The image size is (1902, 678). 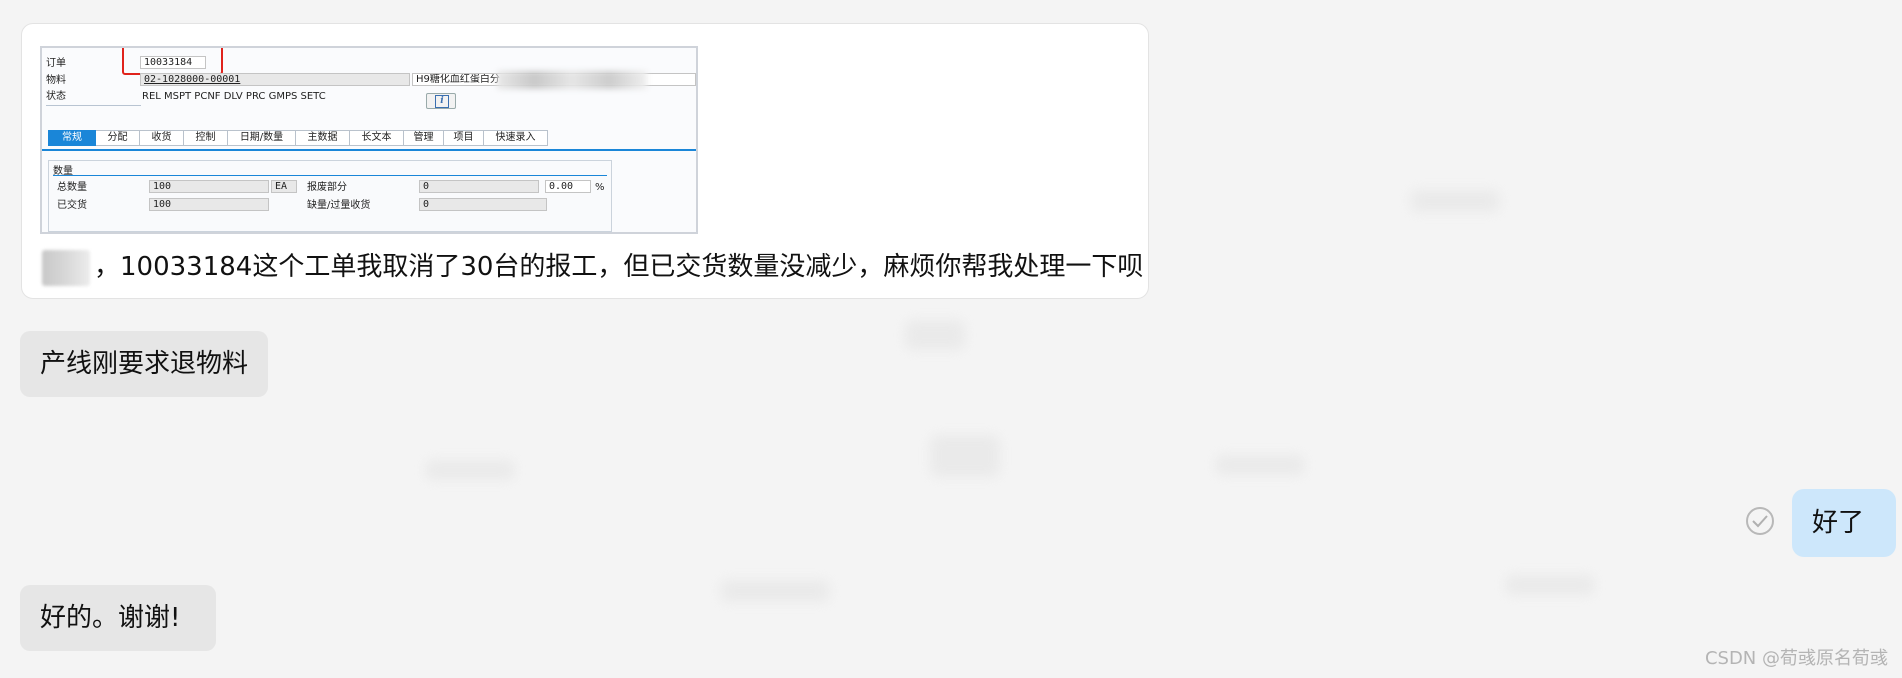 What do you see at coordinates (327, 187) in the screenshot?
I see `scrap-label: 报废部分` at bounding box center [327, 187].